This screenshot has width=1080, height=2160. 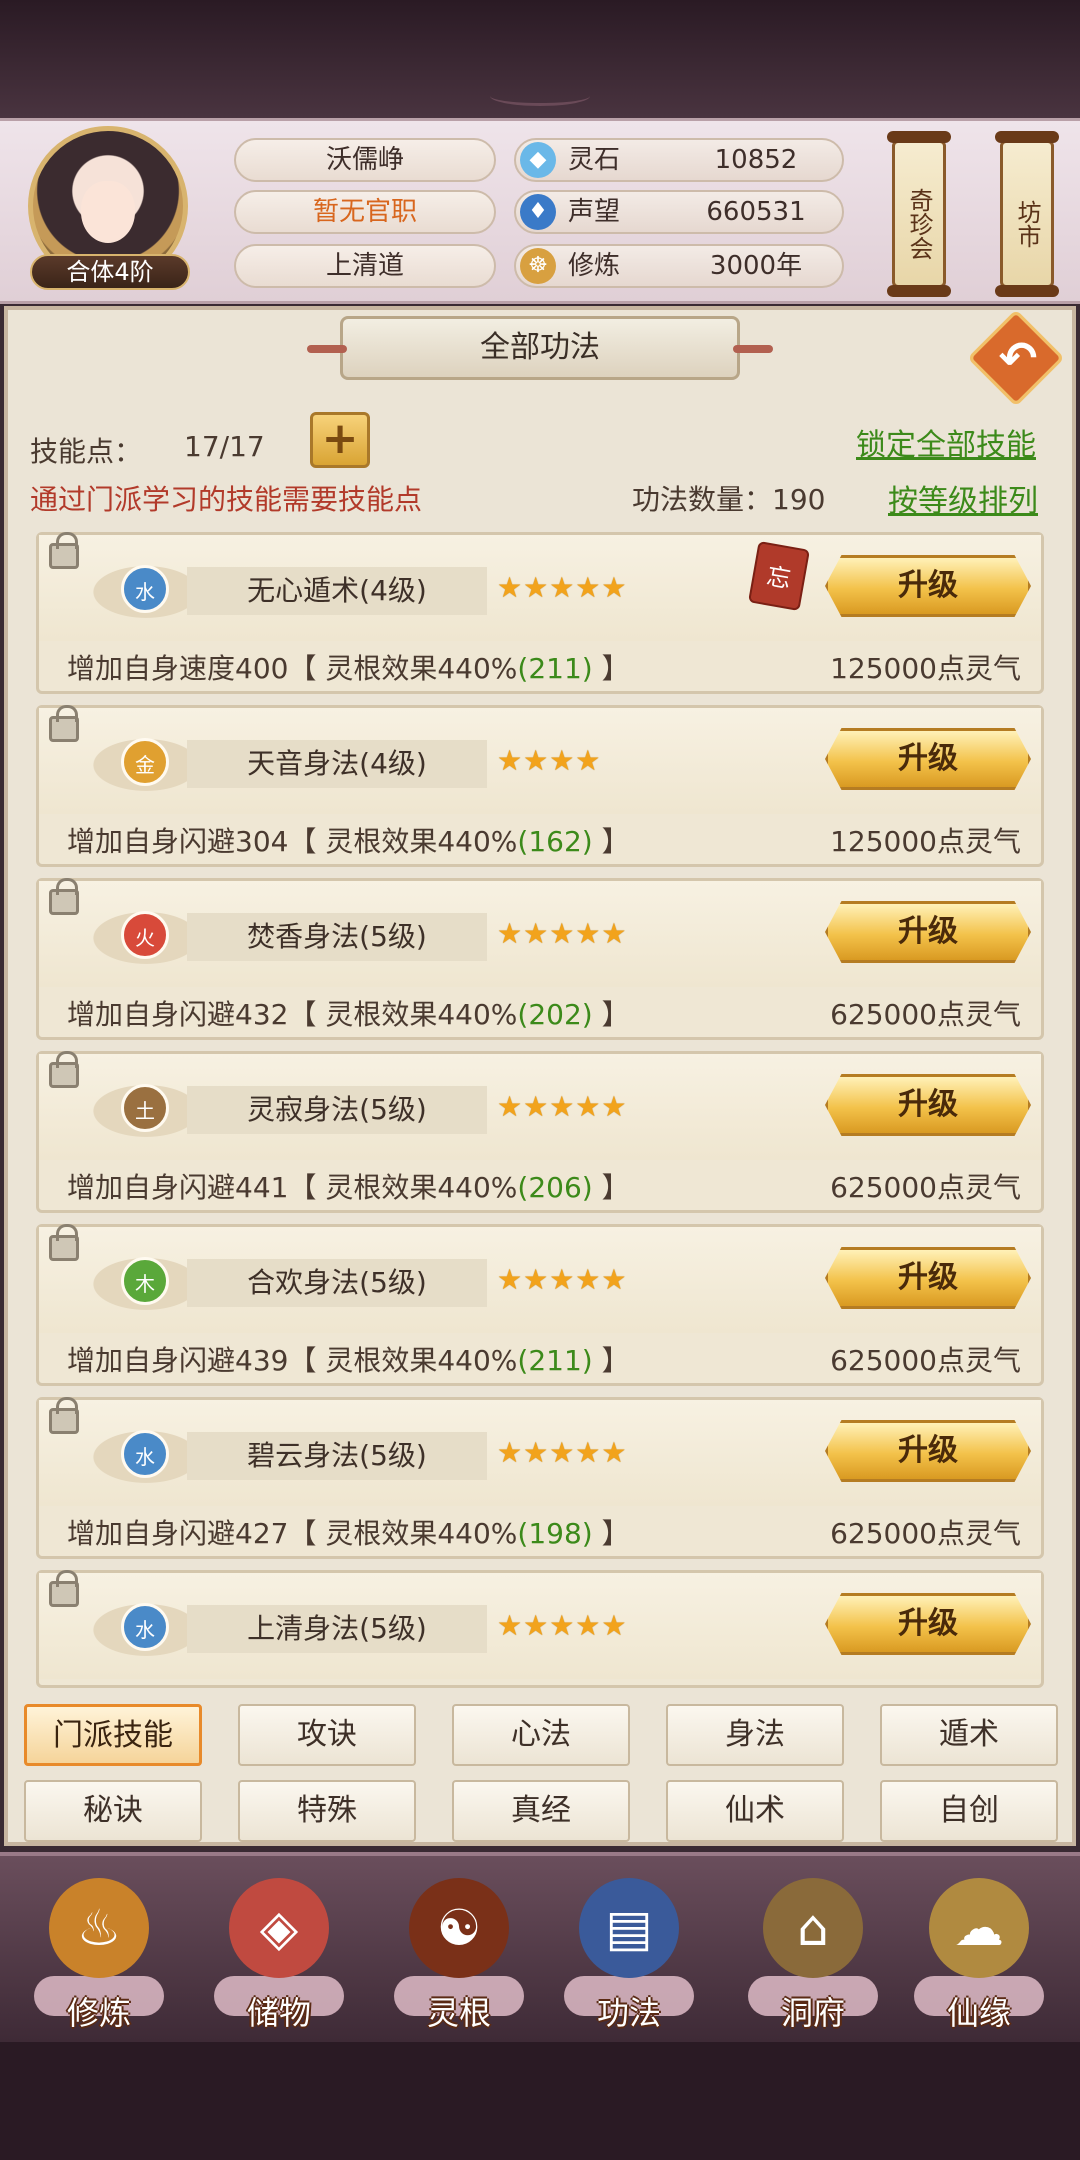 What do you see at coordinates (925, 668) in the screenshot?
I see `upgrade-cost: 125000点灵气` at bounding box center [925, 668].